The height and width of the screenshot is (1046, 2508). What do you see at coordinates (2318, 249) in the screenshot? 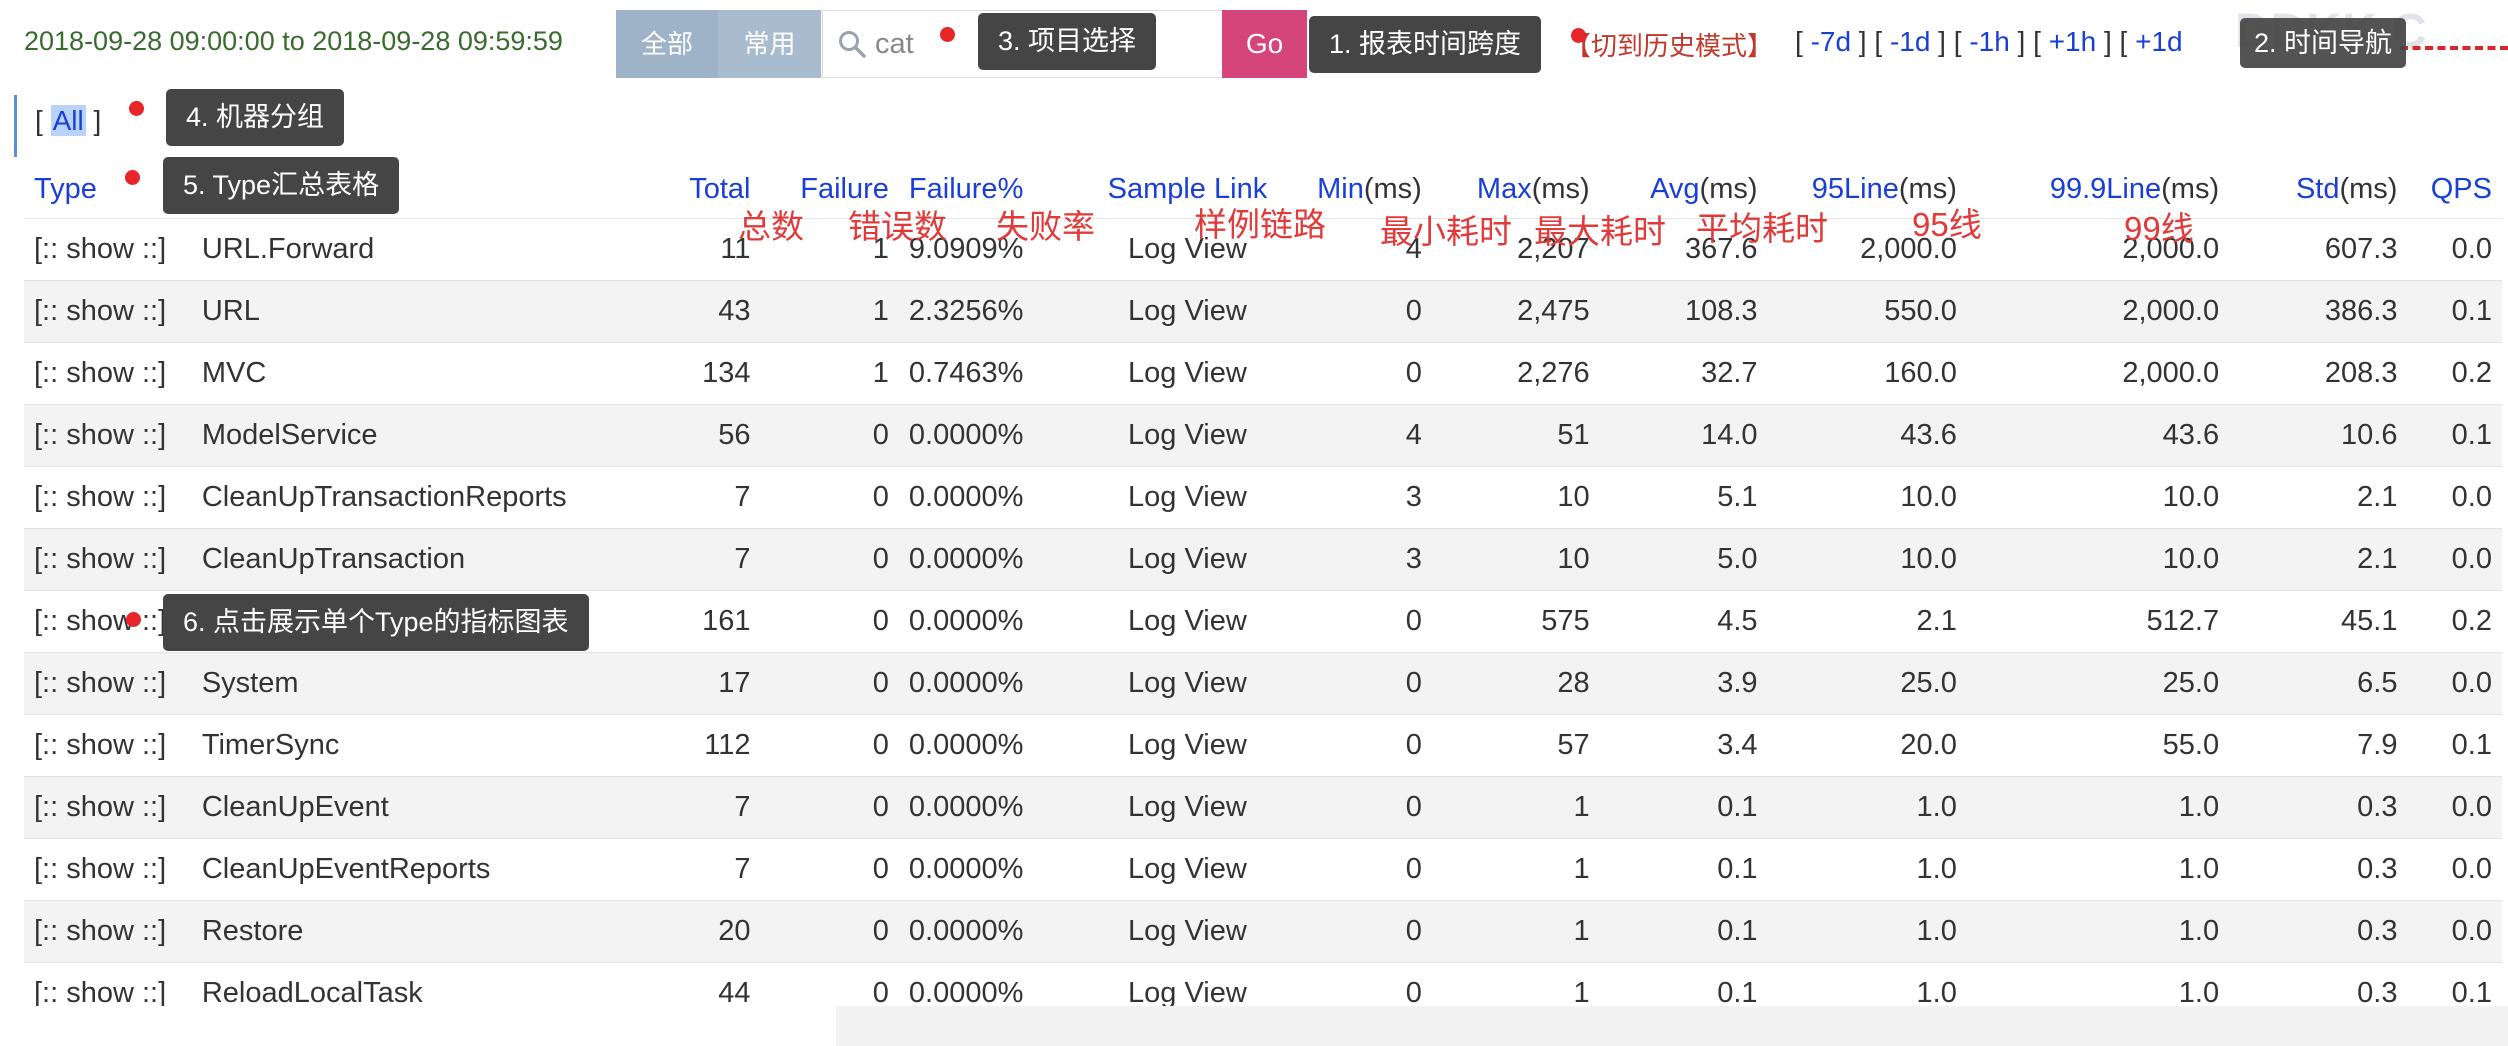
I see `cell-std: 607.3` at bounding box center [2318, 249].